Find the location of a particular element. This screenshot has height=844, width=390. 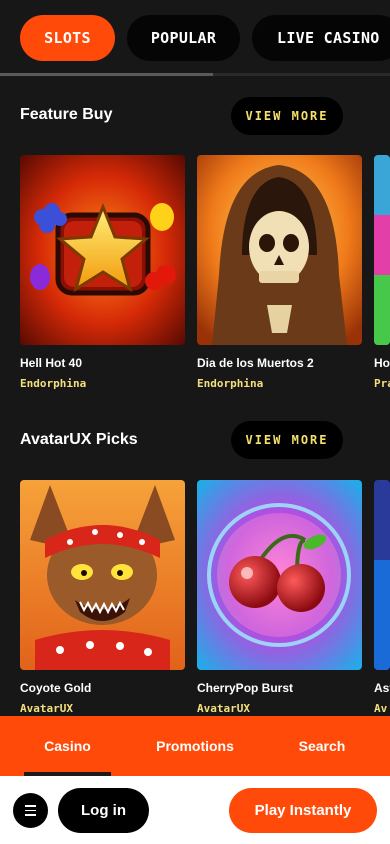

game-card: Dia de los Muertos 2 Endorphina is located at coordinates (279, 272).